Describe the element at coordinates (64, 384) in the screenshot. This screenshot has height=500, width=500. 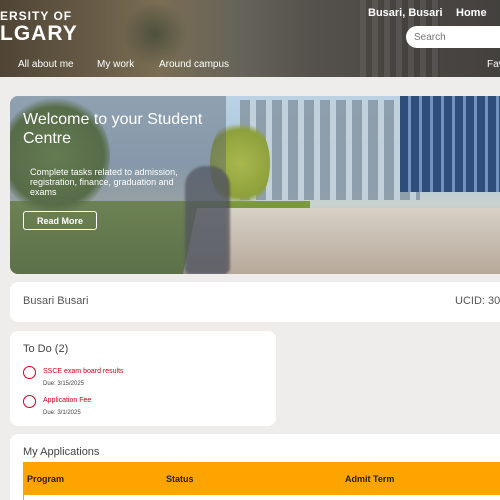
I see `todo-item-due-date: Due: 3/15/2025` at that location.